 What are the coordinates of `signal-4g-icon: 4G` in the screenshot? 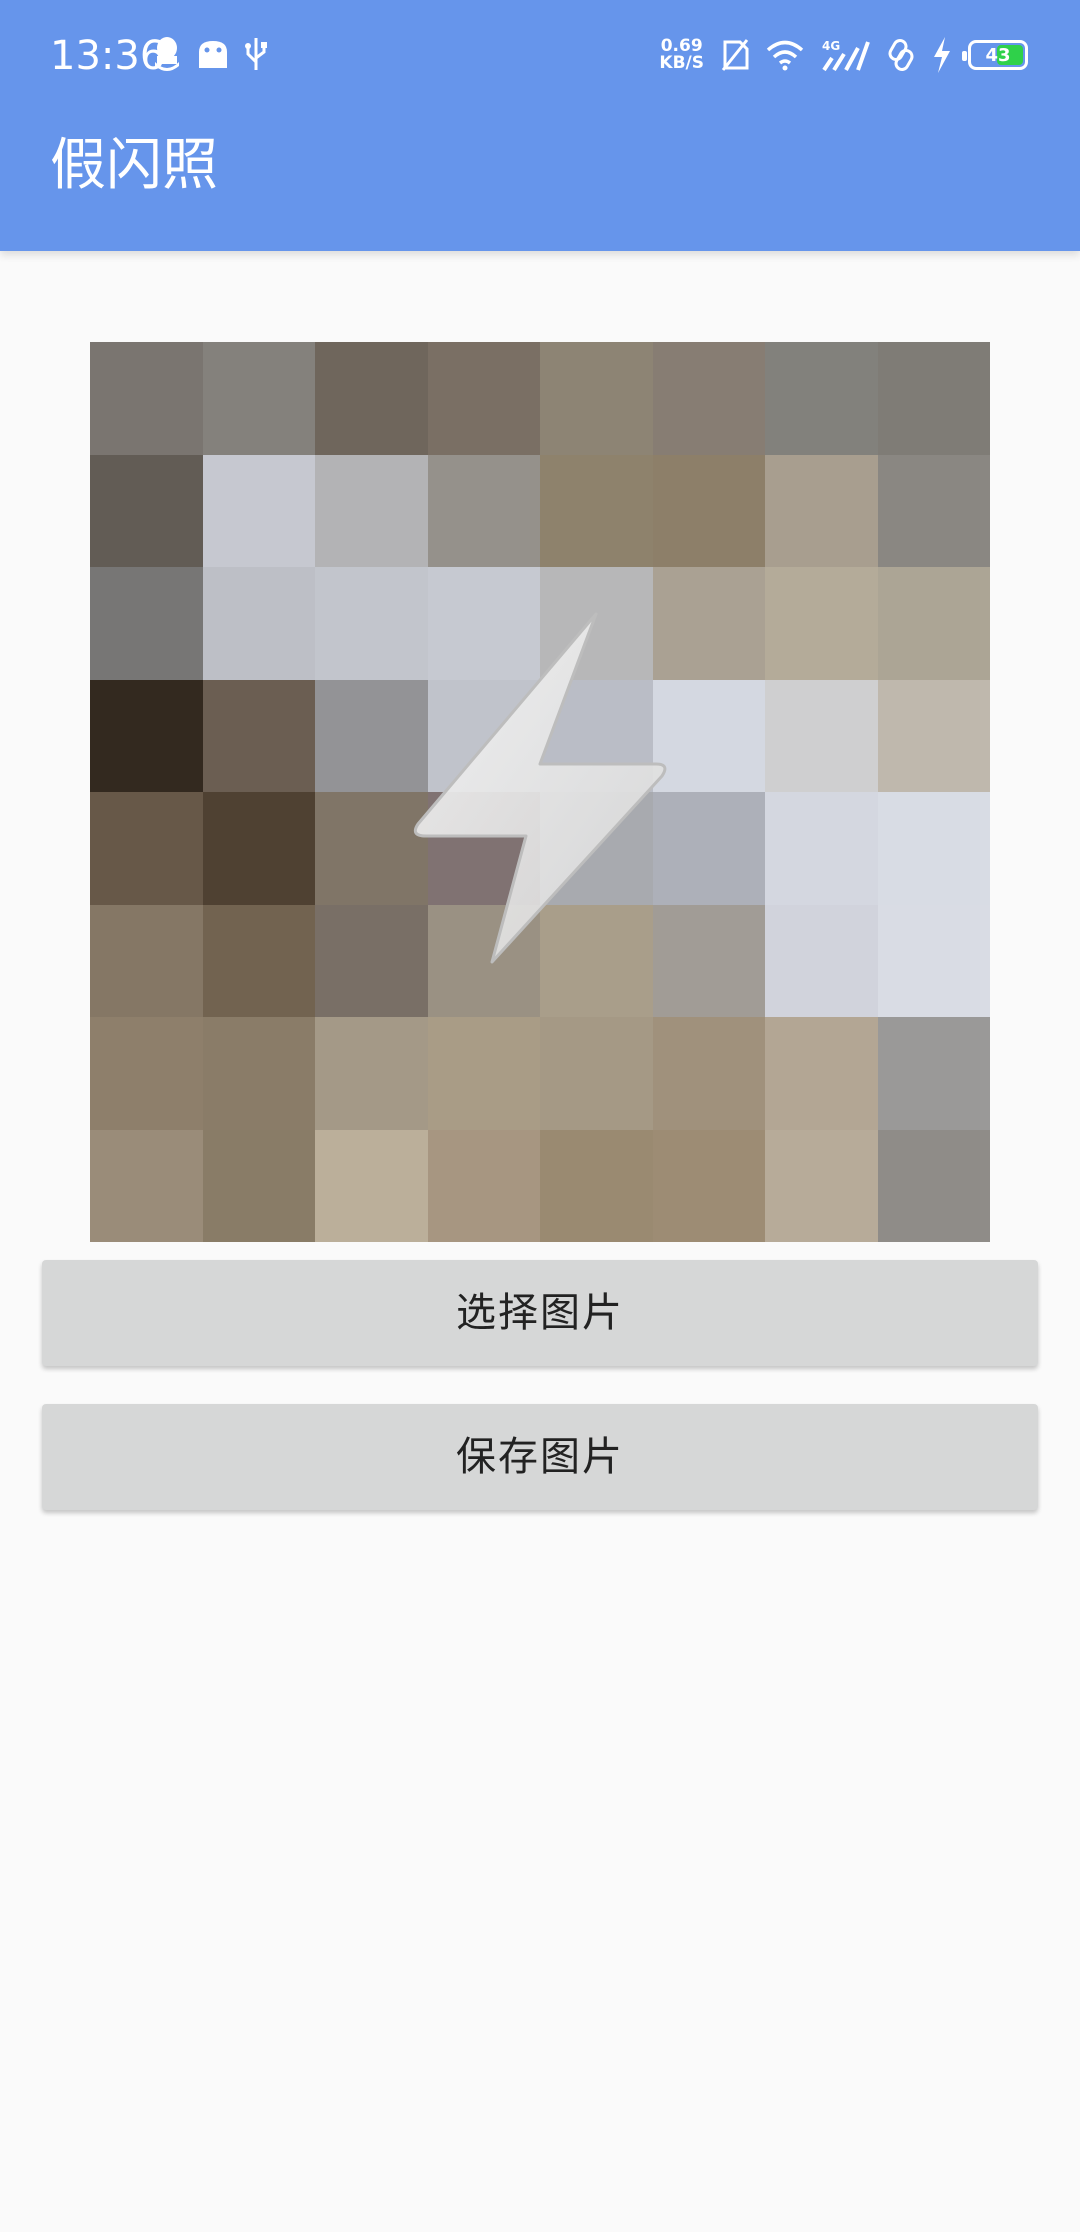 It's located at (845, 55).